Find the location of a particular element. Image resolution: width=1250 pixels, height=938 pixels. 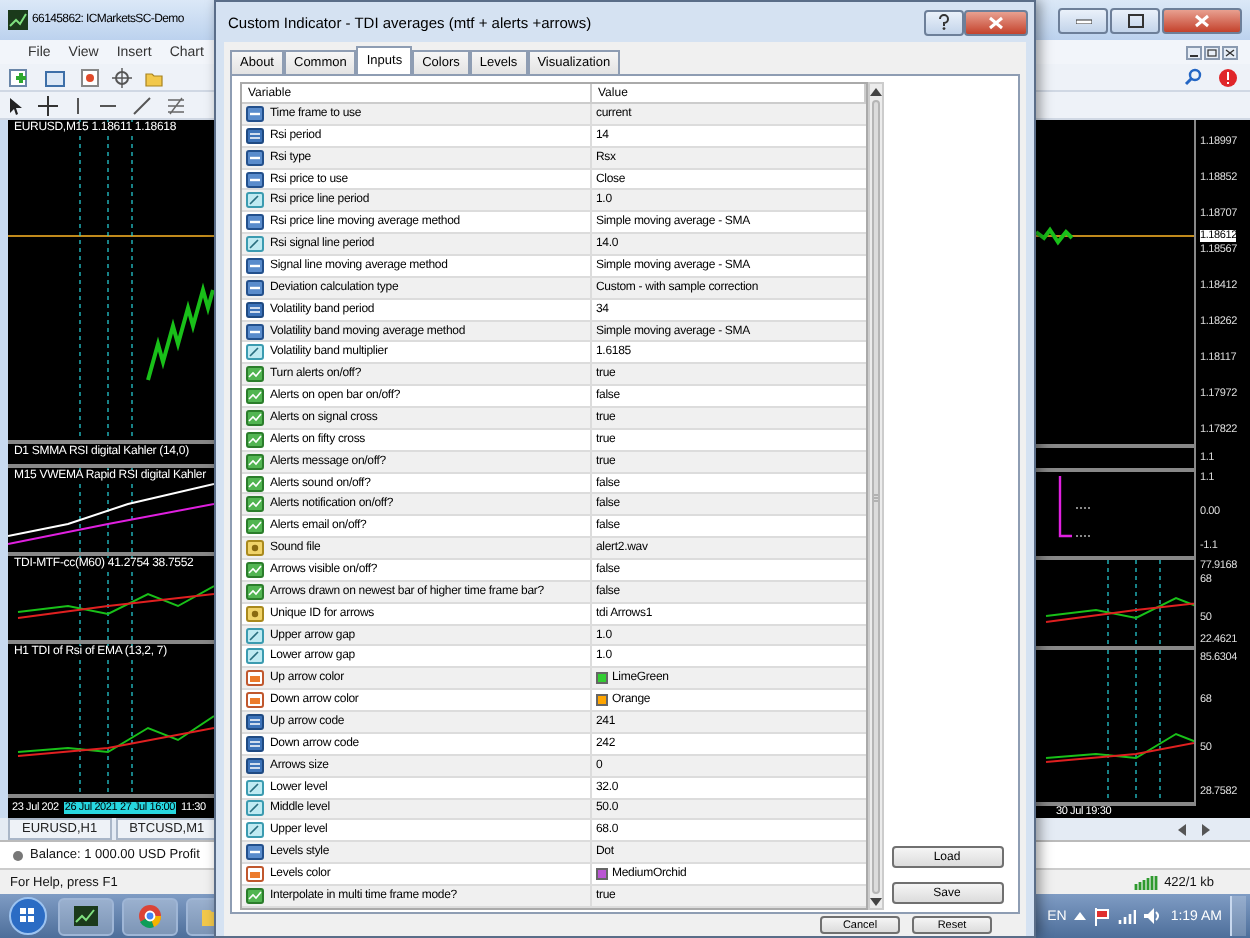

vertical-line-icon is located at coordinates (78, 105).